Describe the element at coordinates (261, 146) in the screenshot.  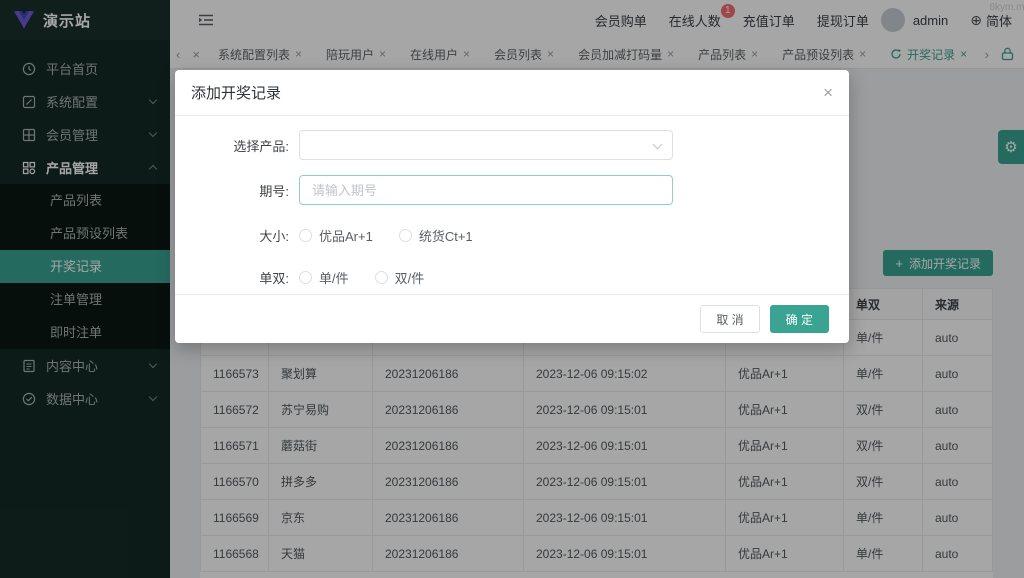
I see `product-select-label: 选择产品:` at that location.